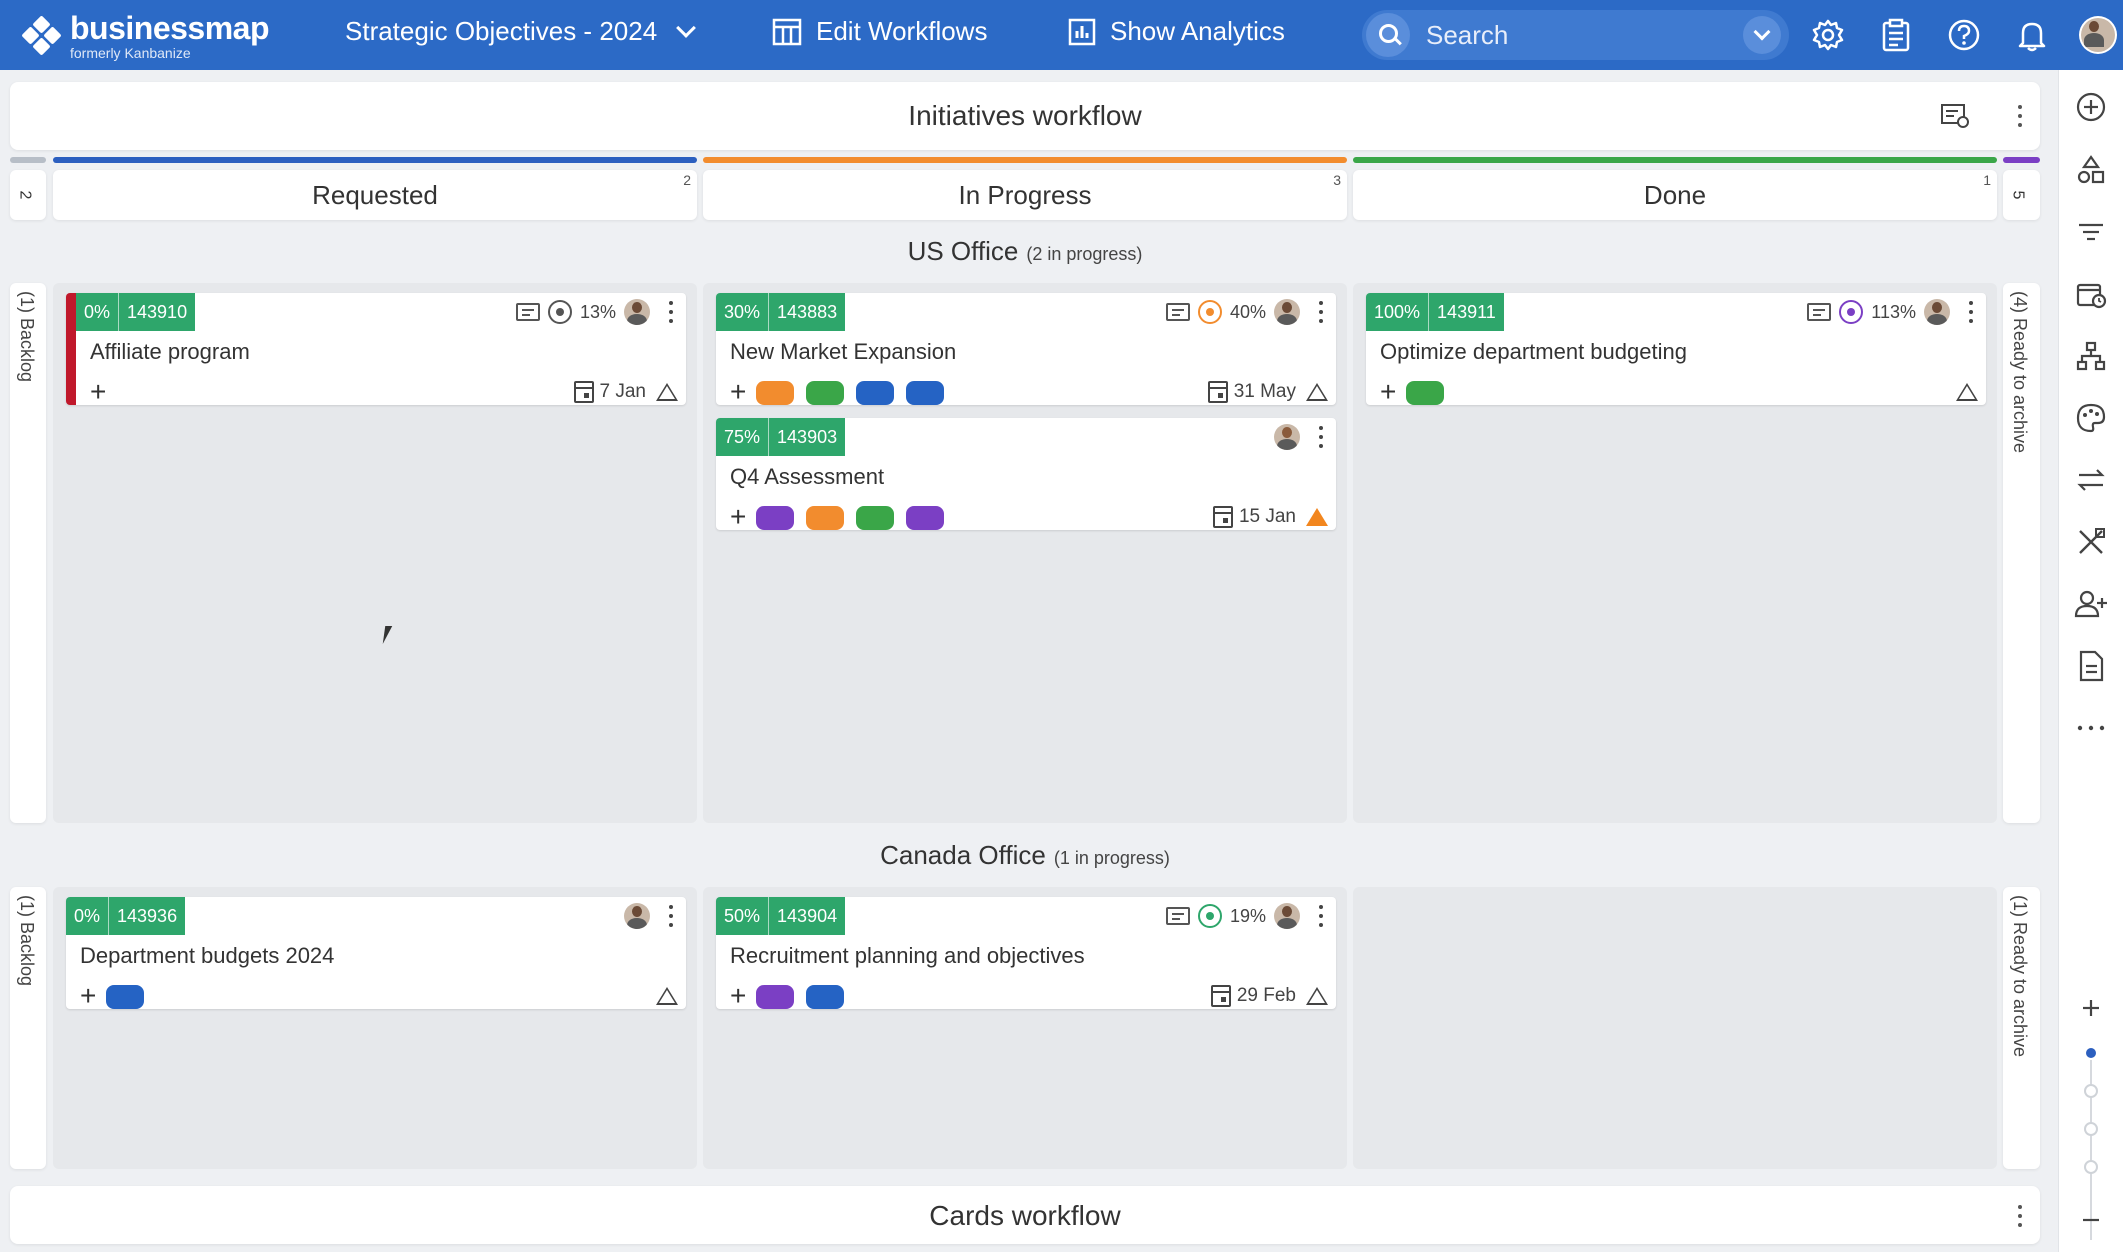 This screenshot has height=1252, width=2123. What do you see at coordinates (2091, 480) in the screenshot?
I see `swap-icon` at bounding box center [2091, 480].